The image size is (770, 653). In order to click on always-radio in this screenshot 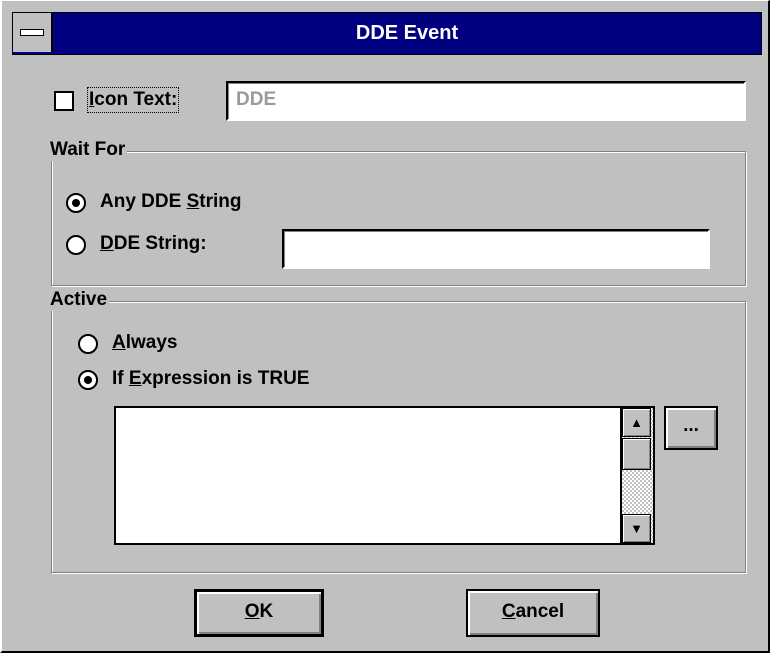, I will do `click(88, 344)`.